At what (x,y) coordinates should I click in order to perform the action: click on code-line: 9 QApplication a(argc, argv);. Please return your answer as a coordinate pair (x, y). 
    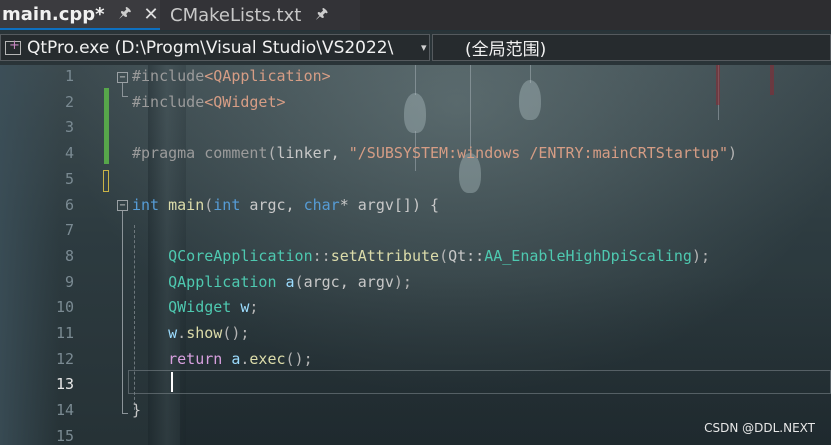
    Looking at the image, I should click on (415, 282).